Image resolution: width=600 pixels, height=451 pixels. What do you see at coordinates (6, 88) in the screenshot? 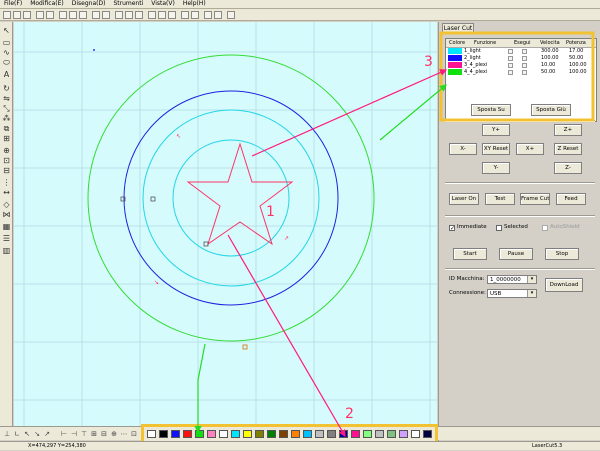
I see `rotate-icon: ↻` at bounding box center [6, 88].